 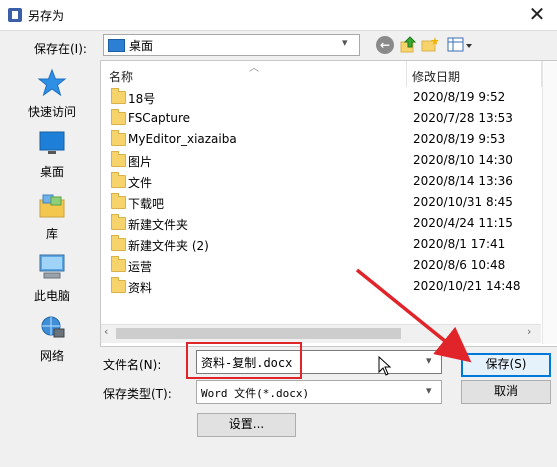 What do you see at coordinates (413, 315) in the screenshot?
I see `annotation-arrow` at bounding box center [413, 315].